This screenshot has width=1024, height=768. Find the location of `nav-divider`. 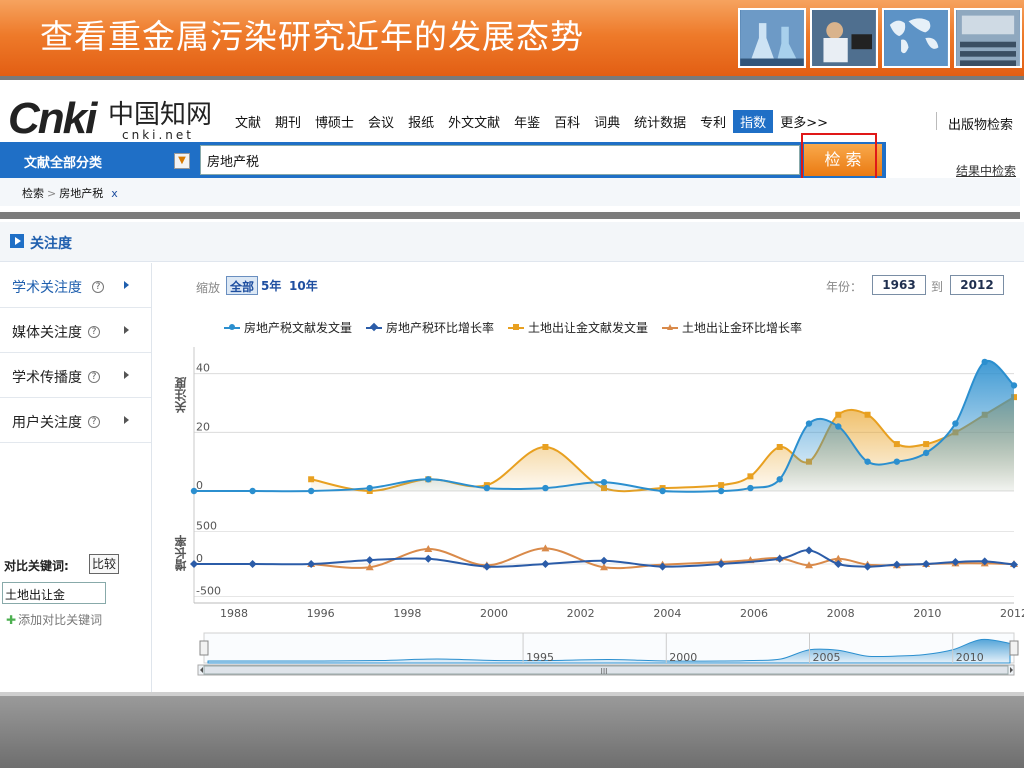

nav-divider is located at coordinates (936, 121).